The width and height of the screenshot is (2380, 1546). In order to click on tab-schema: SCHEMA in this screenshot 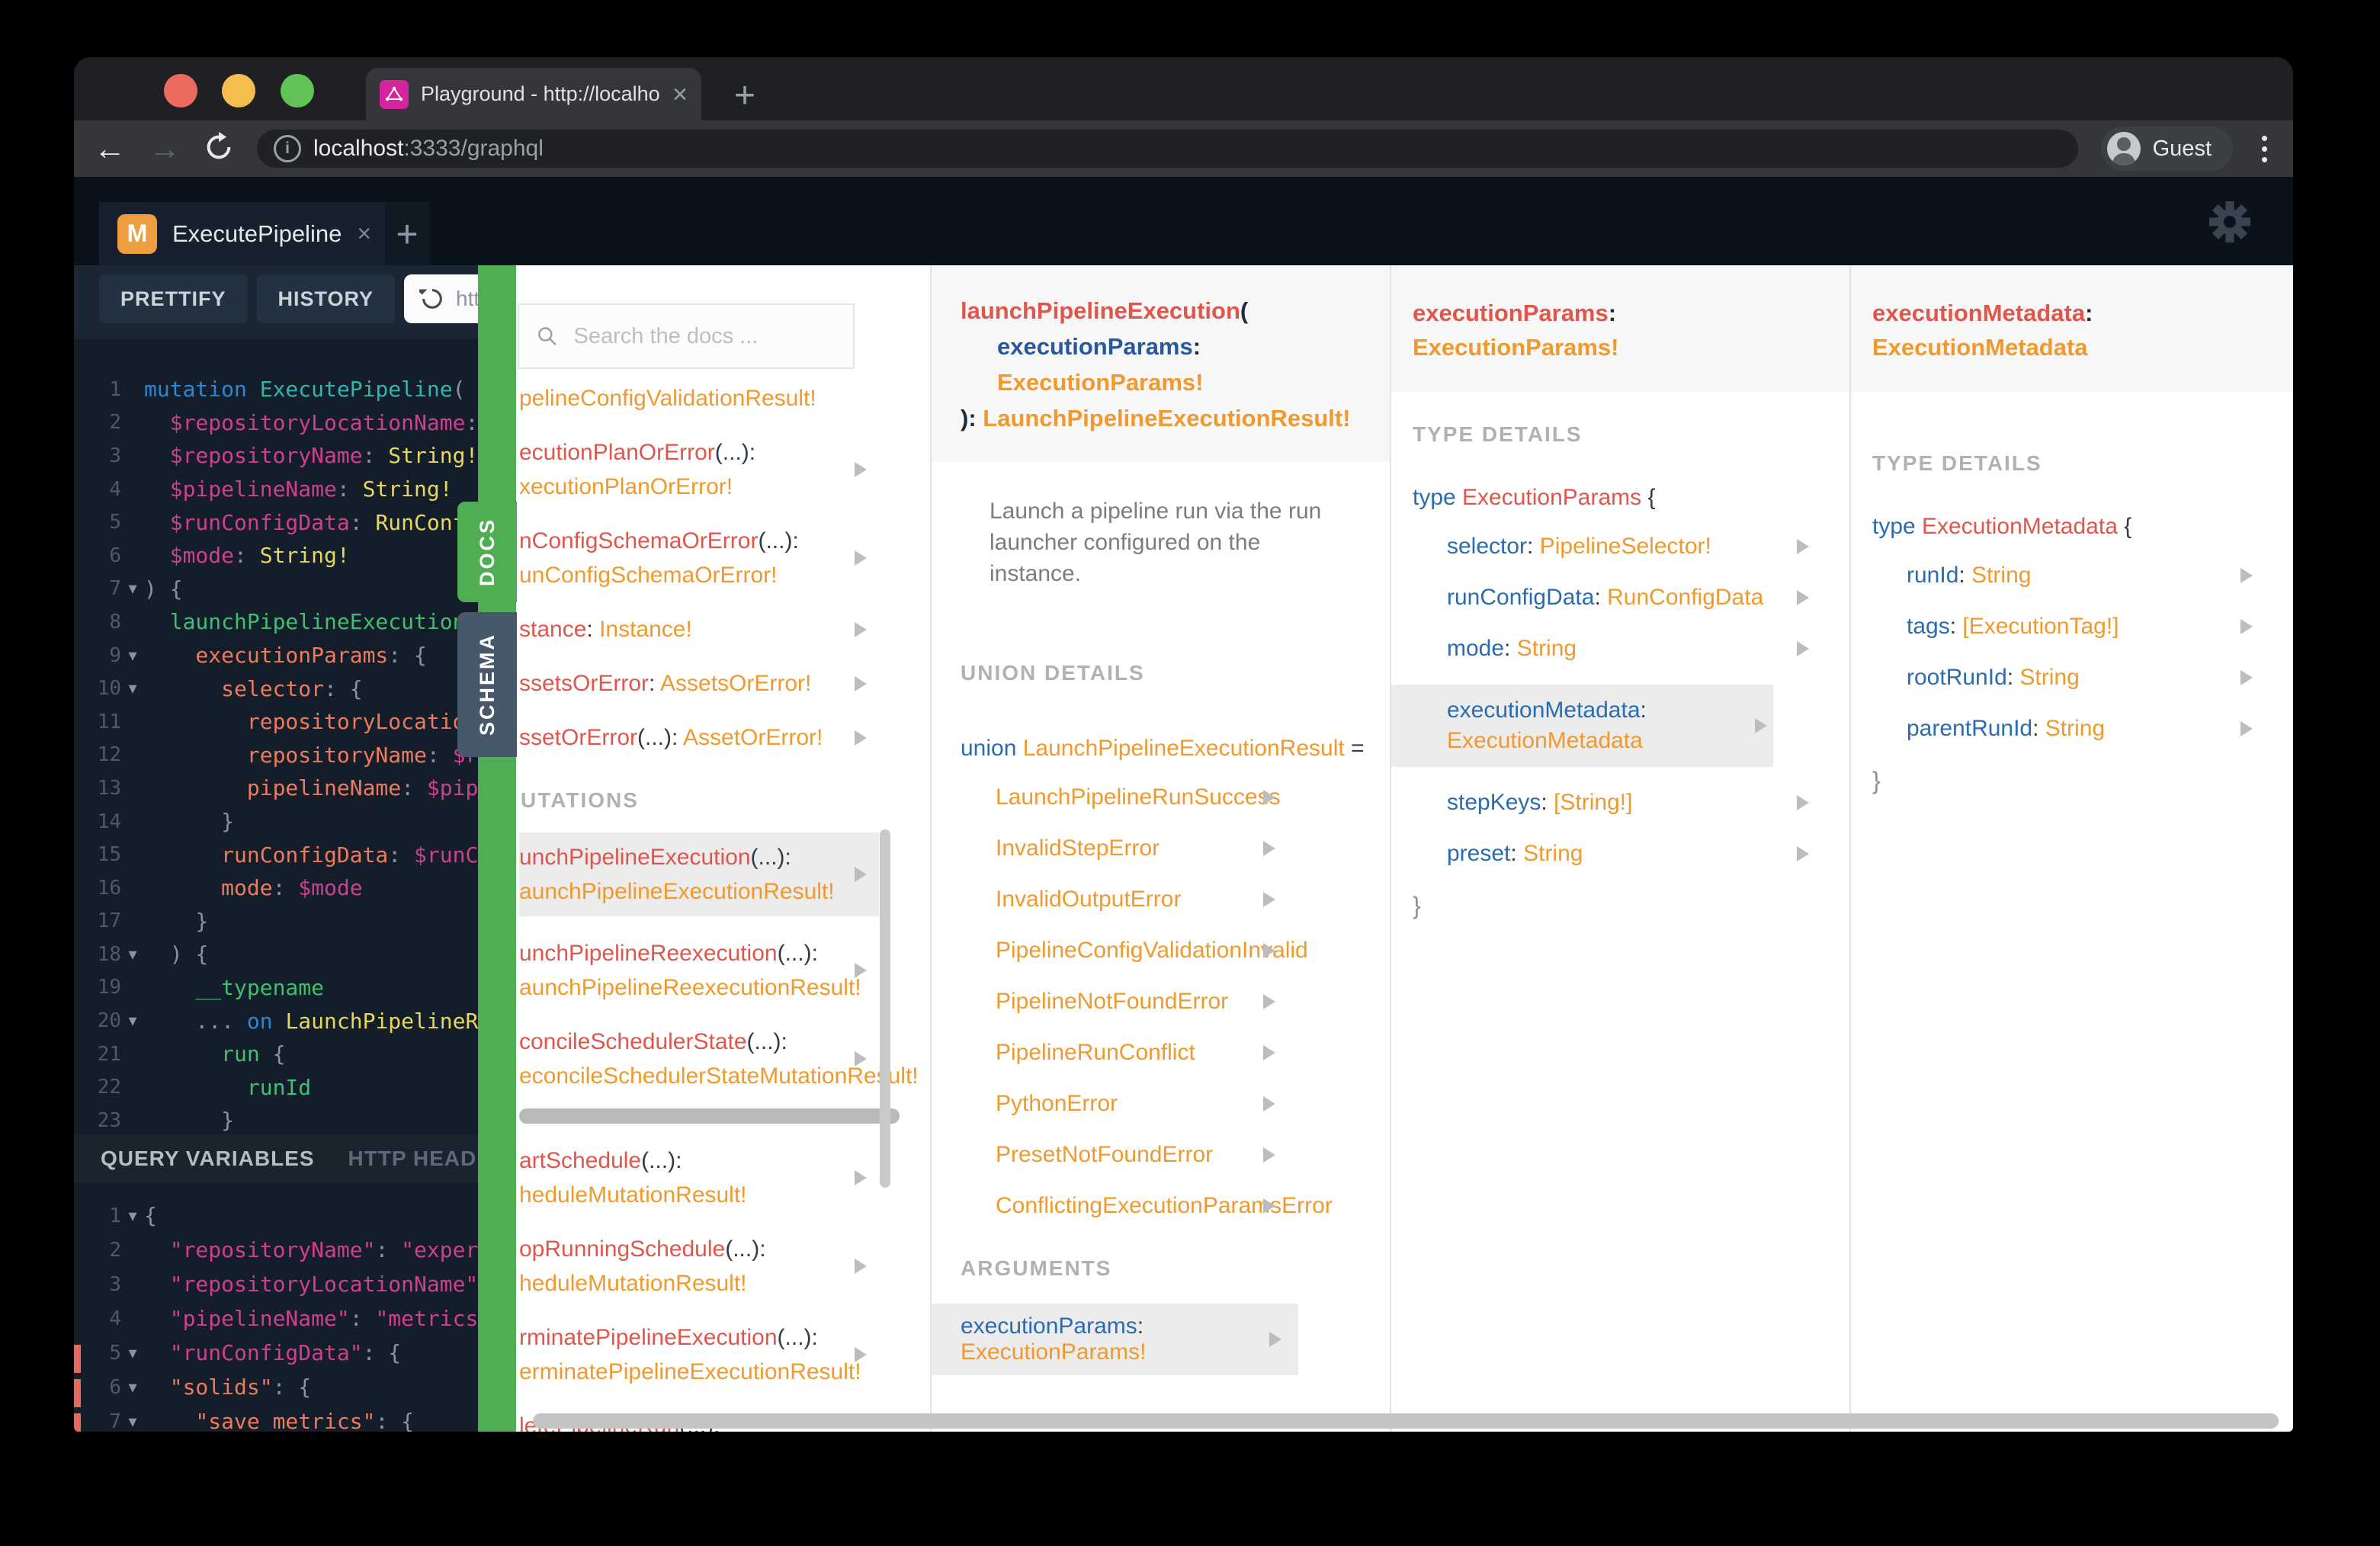, I will do `click(487, 684)`.